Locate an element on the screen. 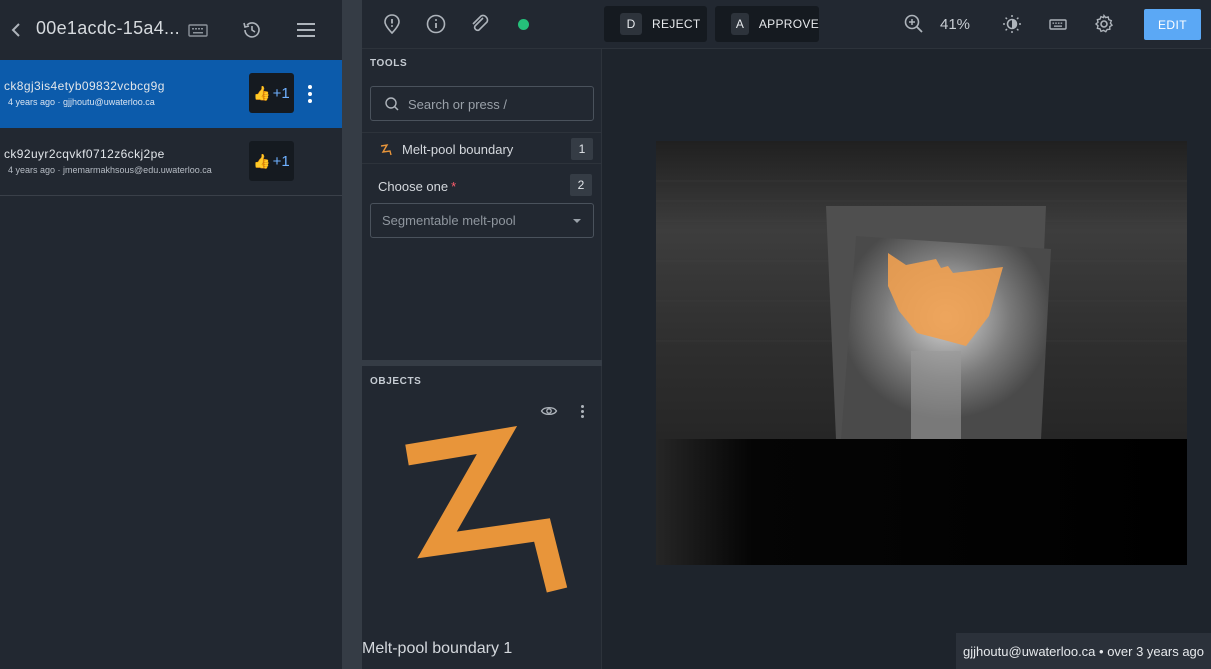 The width and height of the screenshot is (1211, 669). history-icon is located at coordinates (252, 30).